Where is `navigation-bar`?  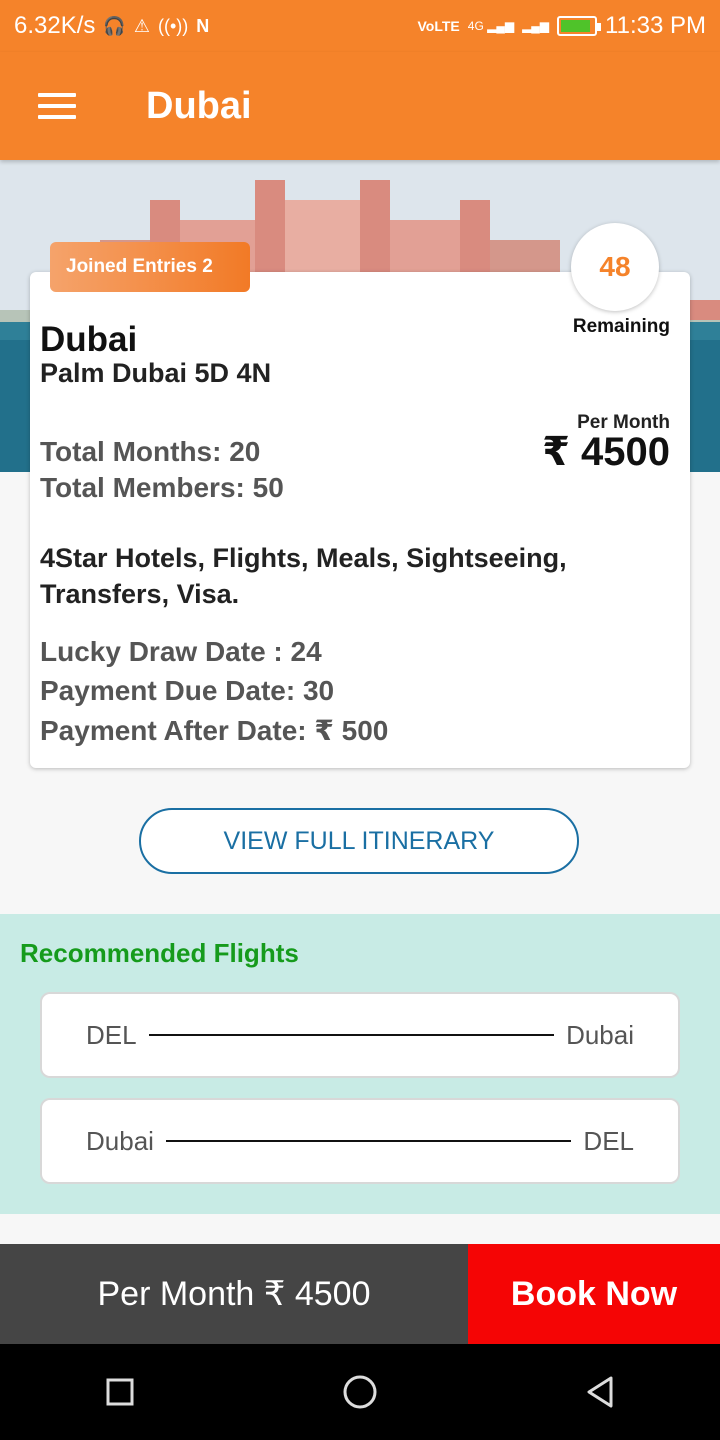 navigation-bar is located at coordinates (360, 1392).